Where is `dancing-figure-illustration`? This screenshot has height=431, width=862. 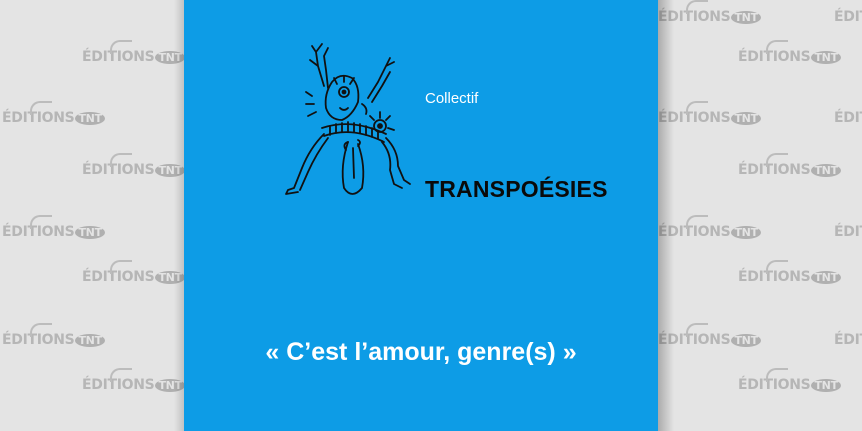 dancing-figure-illustration is located at coordinates (348, 119).